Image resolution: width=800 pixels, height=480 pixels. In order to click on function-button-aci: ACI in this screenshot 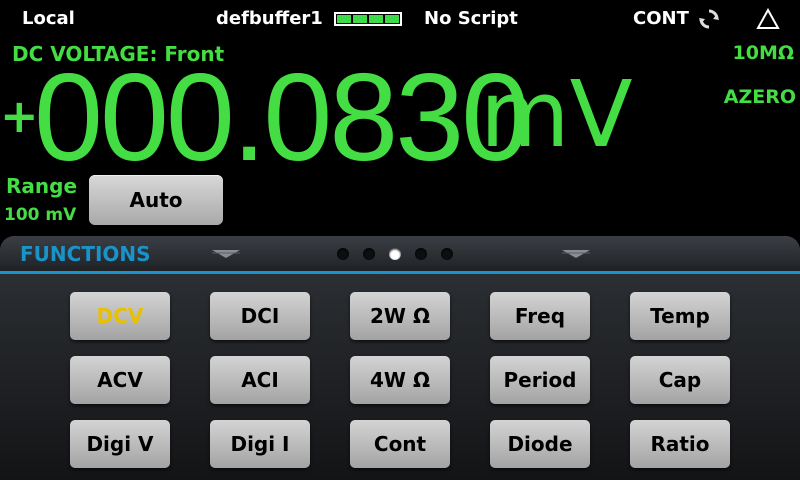, I will do `click(260, 380)`.